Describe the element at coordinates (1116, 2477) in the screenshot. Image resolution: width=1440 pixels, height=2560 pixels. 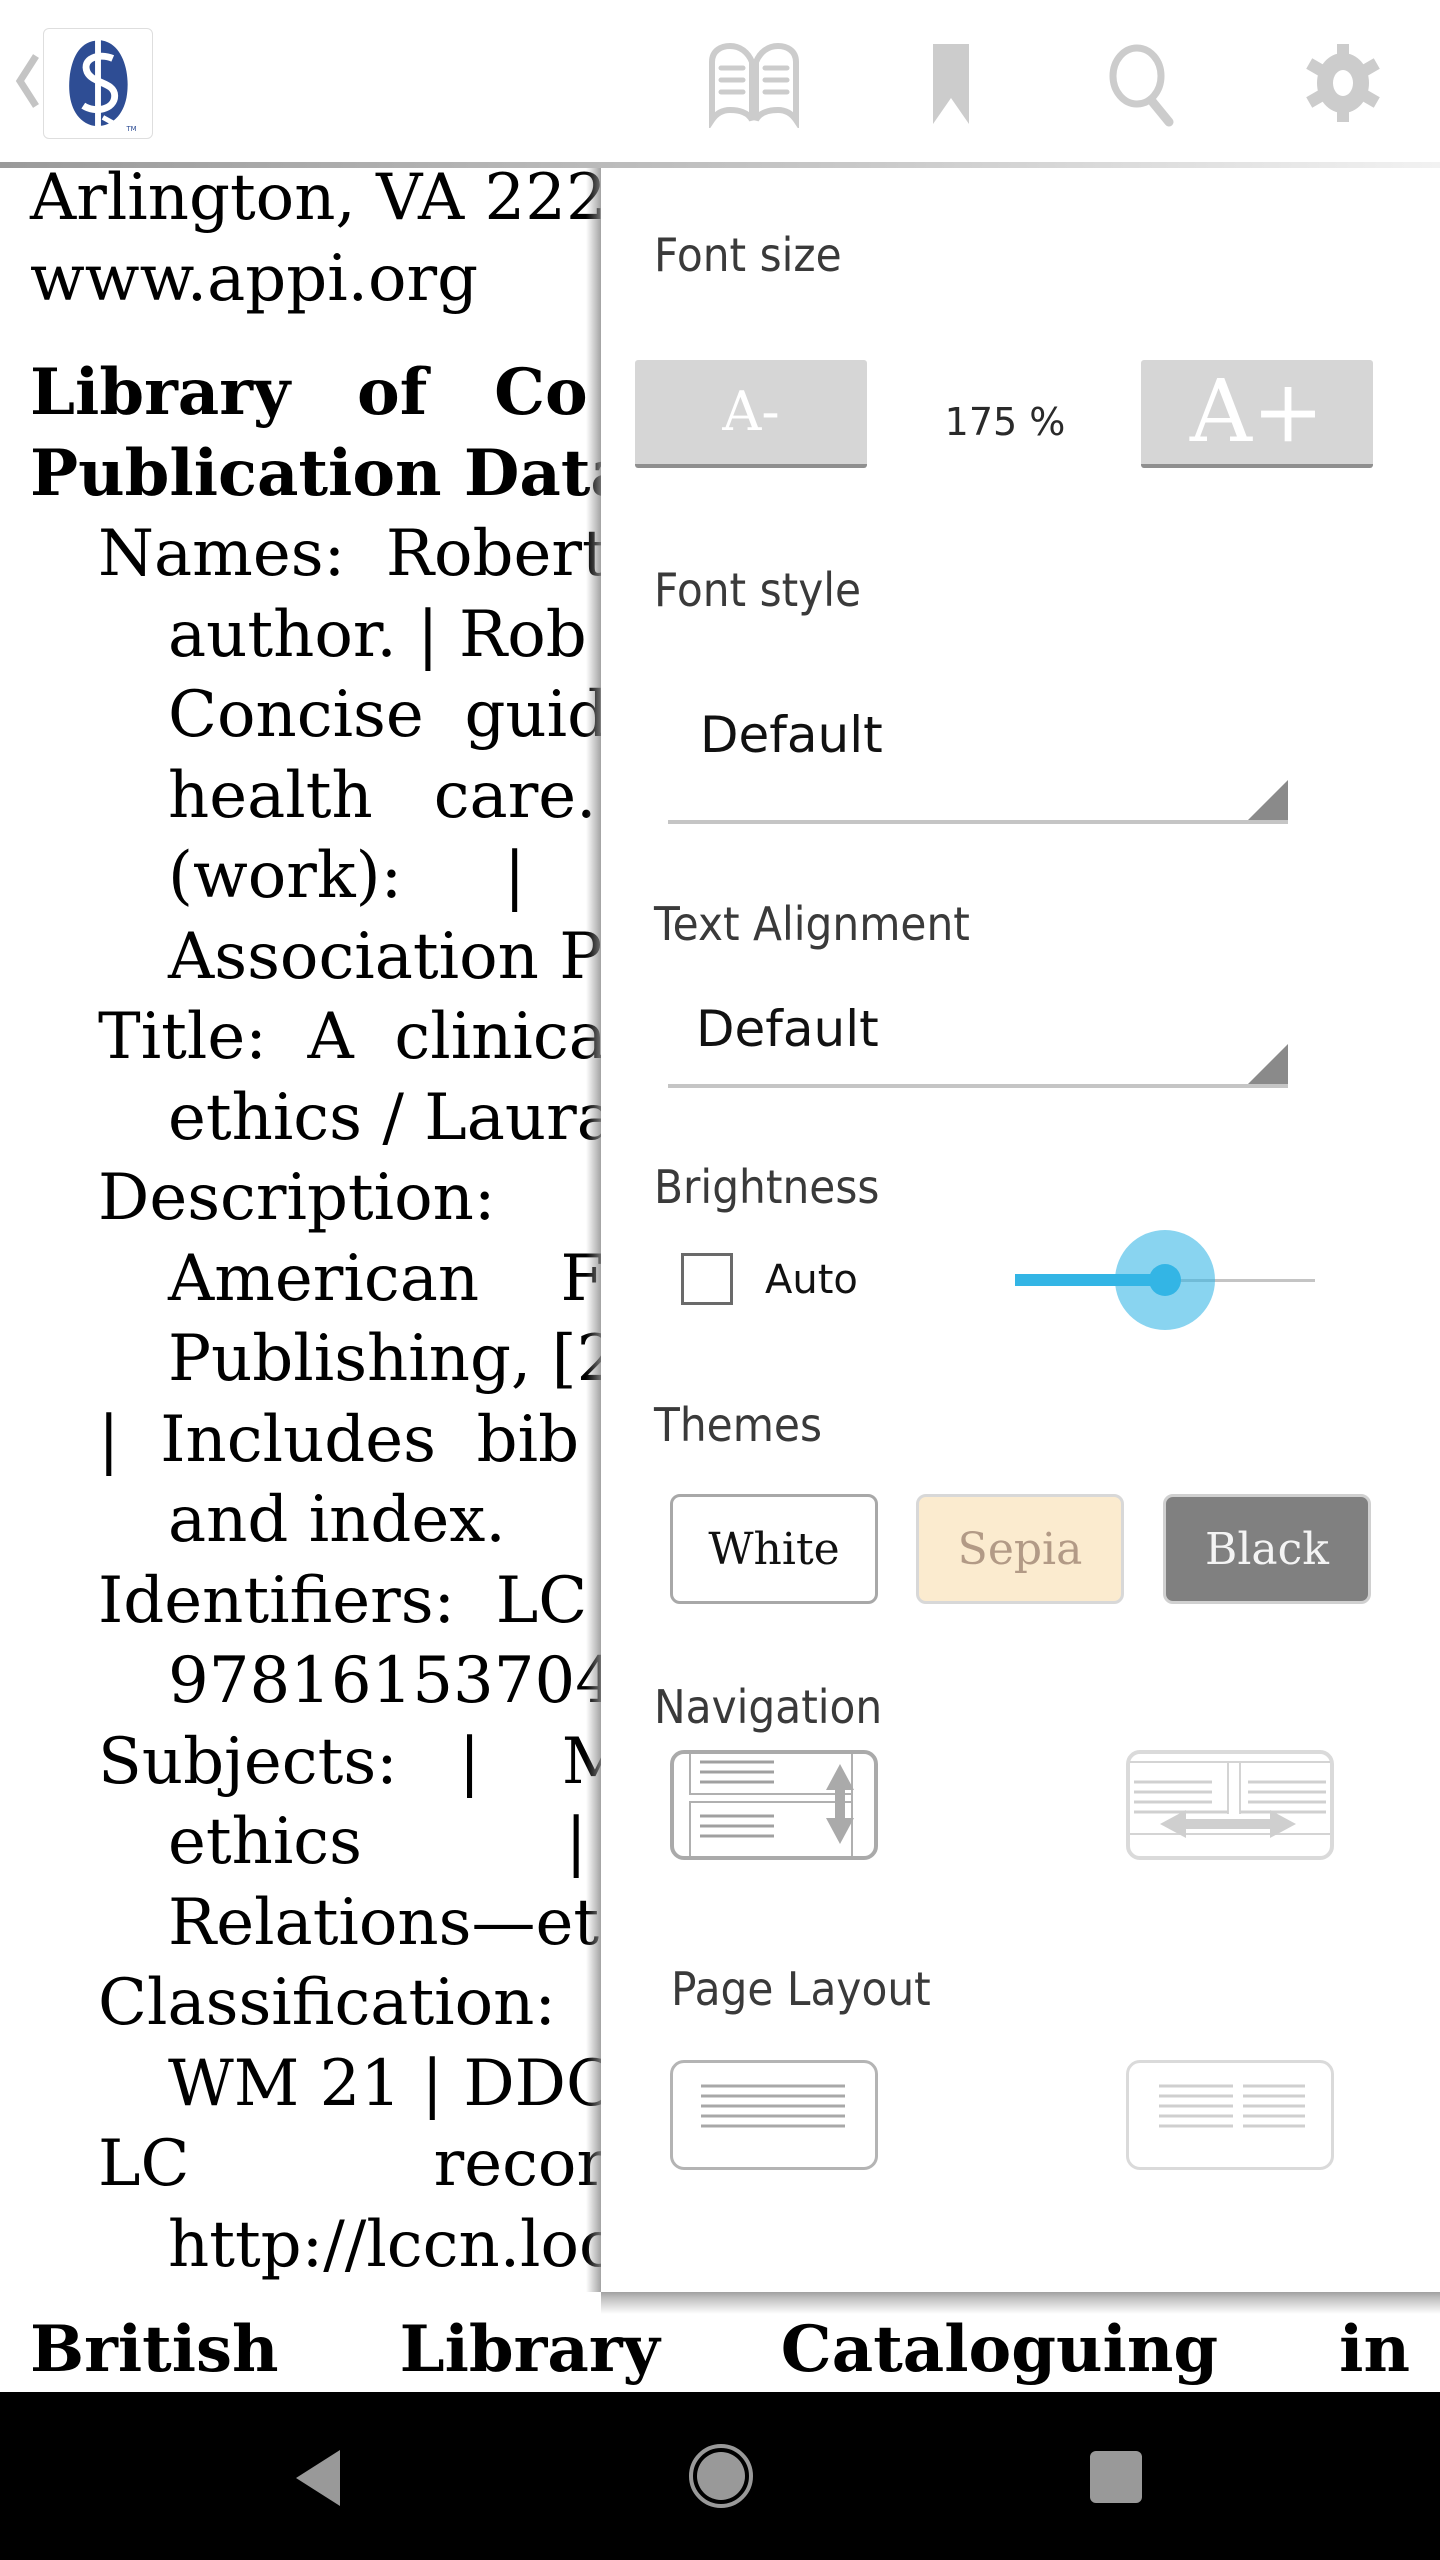
I see `nav-recents-icon` at that location.